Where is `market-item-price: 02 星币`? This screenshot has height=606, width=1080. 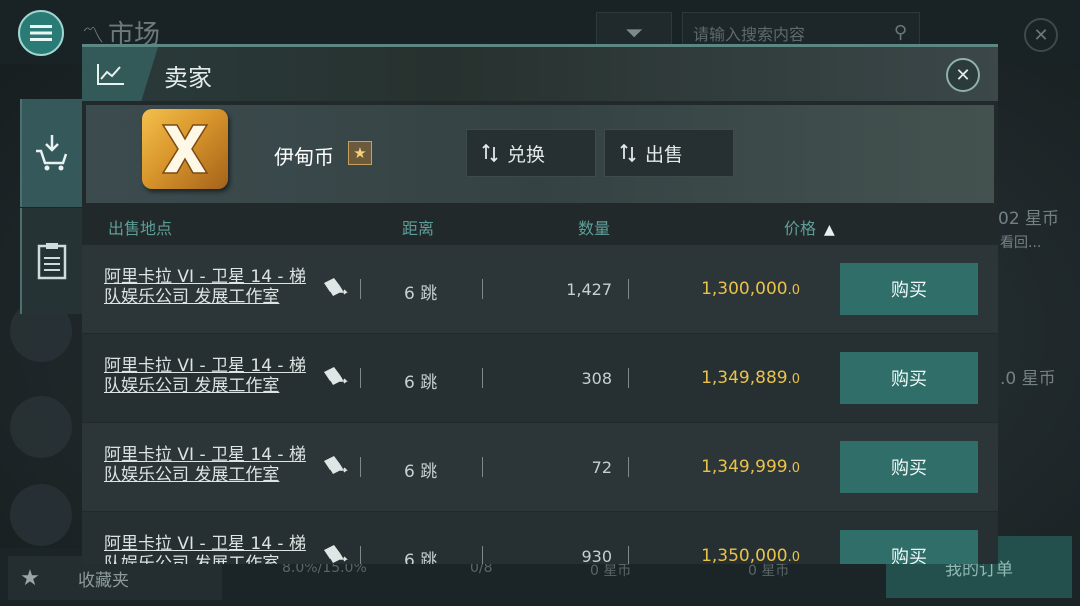 market-item-price: 02 星币 is located at coordinates (1029, 219).